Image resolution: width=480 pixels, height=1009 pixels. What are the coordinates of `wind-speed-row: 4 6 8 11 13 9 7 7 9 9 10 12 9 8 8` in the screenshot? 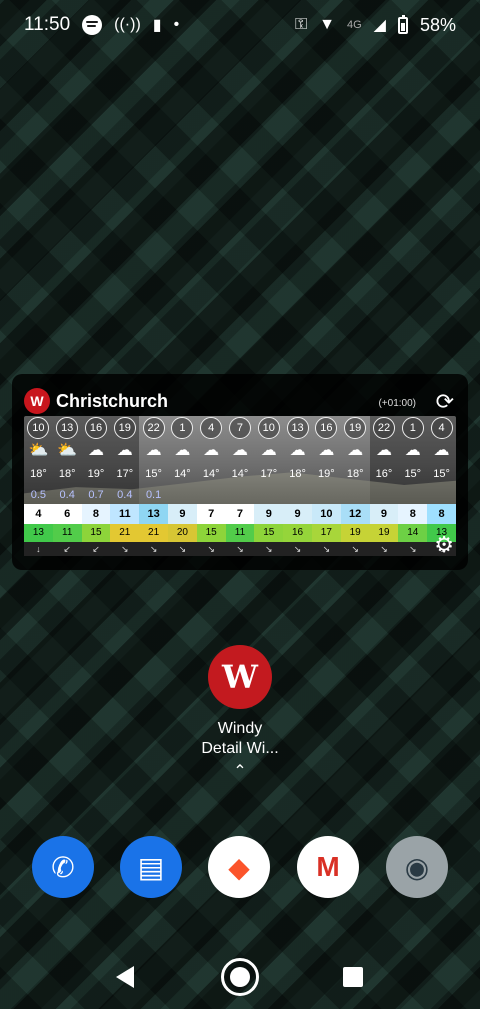 It's located at (240, 514).